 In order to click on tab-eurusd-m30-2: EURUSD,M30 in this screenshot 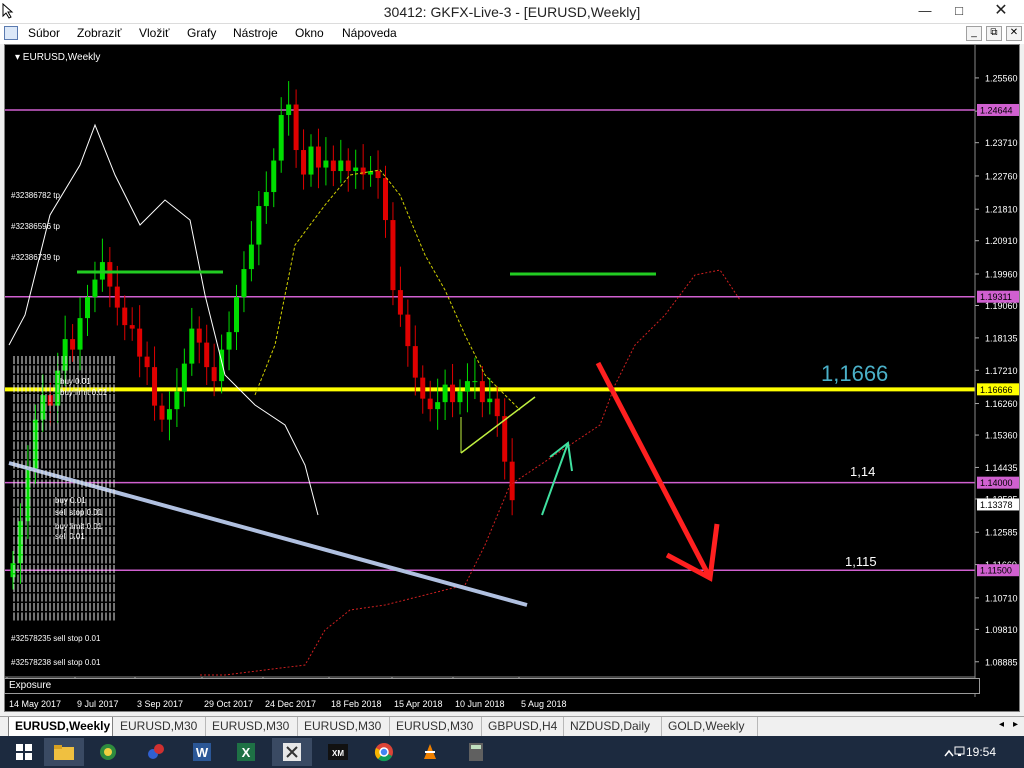, I will do `click(252, 727)`.